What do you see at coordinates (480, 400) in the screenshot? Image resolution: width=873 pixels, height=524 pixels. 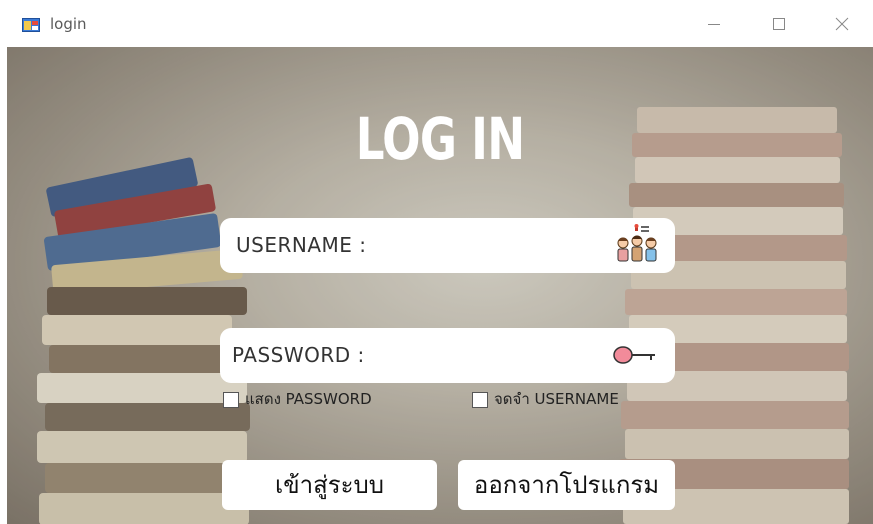 I see `remember-username-checkbox` at bounding box center [480, 400].